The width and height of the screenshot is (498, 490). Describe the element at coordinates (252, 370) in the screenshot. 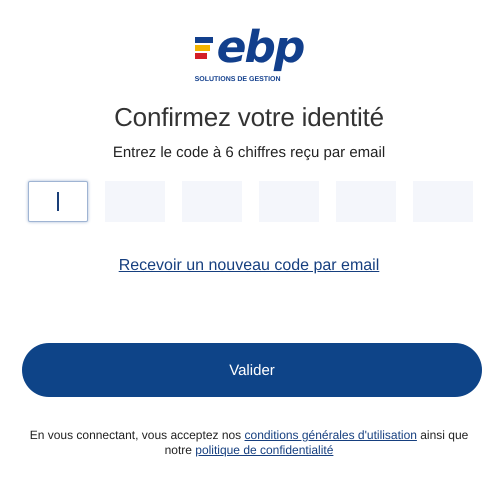

I see `submit-button: Valider` at that location.